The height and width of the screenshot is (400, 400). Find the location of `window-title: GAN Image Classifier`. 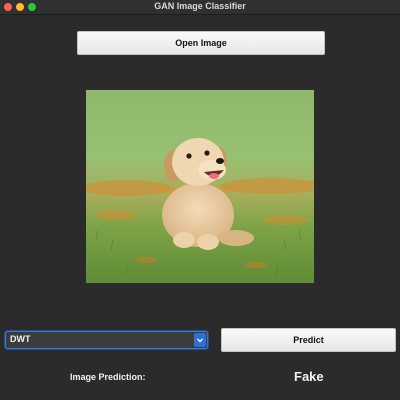

window-title: GAN Image Classifier is located at coordinates (200, 6).